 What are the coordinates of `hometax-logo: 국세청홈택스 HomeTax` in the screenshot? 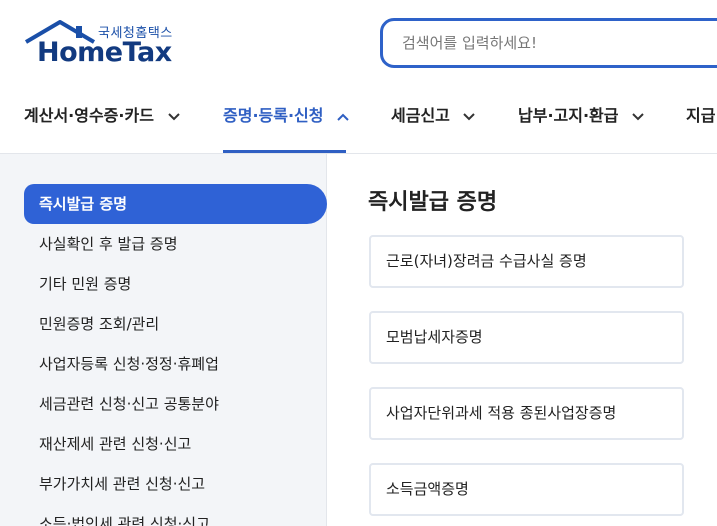 It's located at (100, 45).